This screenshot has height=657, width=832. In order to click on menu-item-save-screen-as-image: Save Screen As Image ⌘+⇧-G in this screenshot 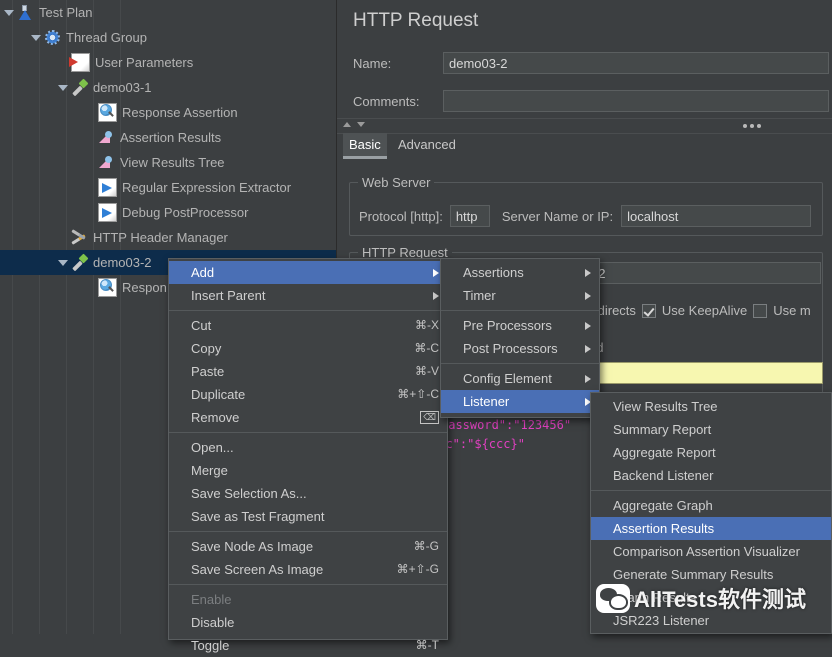, I will do `click(308, 569)`.